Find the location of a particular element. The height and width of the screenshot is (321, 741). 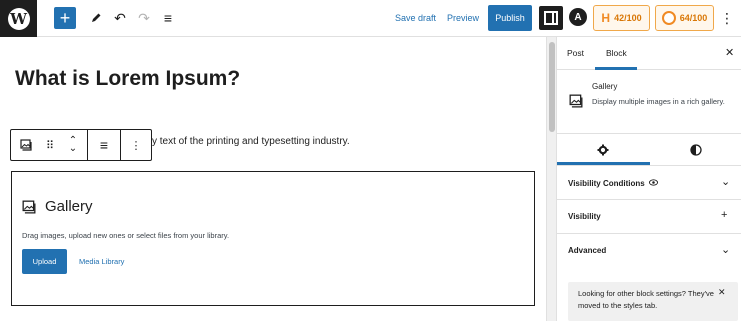

tab-block: Block is located at coordinates (616, 53).